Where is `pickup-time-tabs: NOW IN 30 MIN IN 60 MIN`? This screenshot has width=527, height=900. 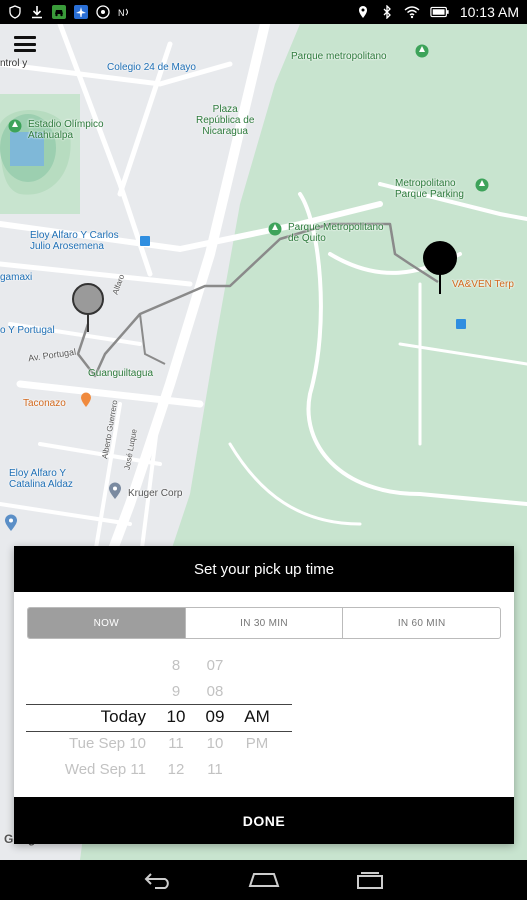 pickup-time-tabs: NOW IN 30 MIN IN 60 MIN is located at coordinates (264, 623).